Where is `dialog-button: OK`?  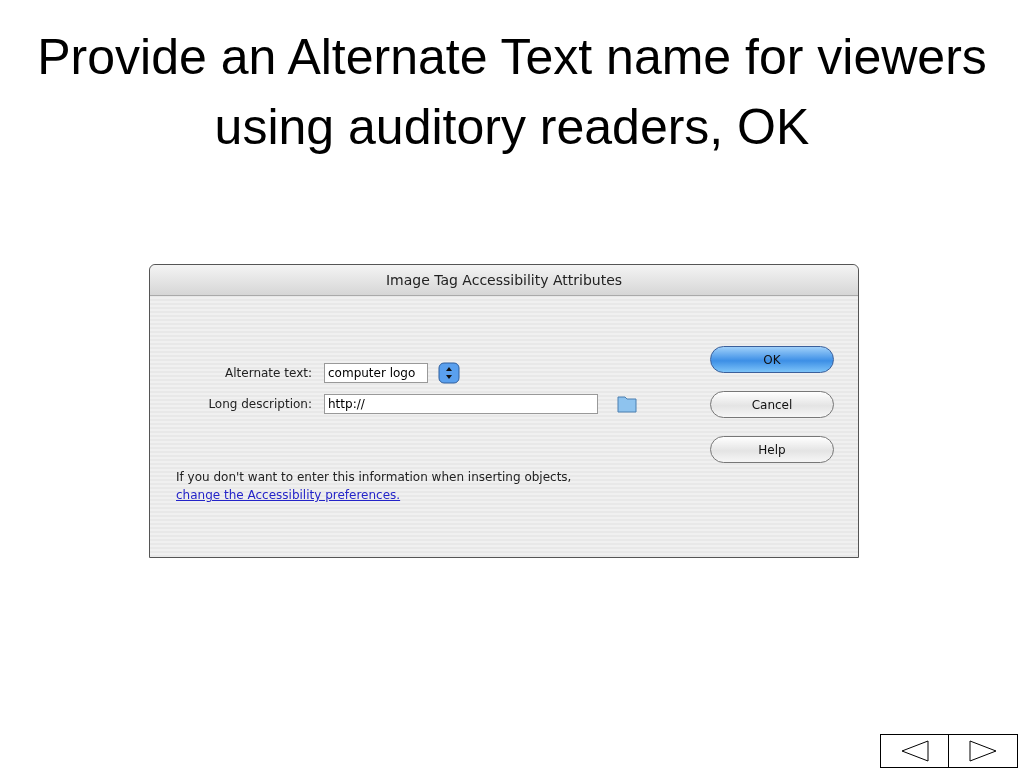 dialog-button: OK is located at coordinates (772, 359).